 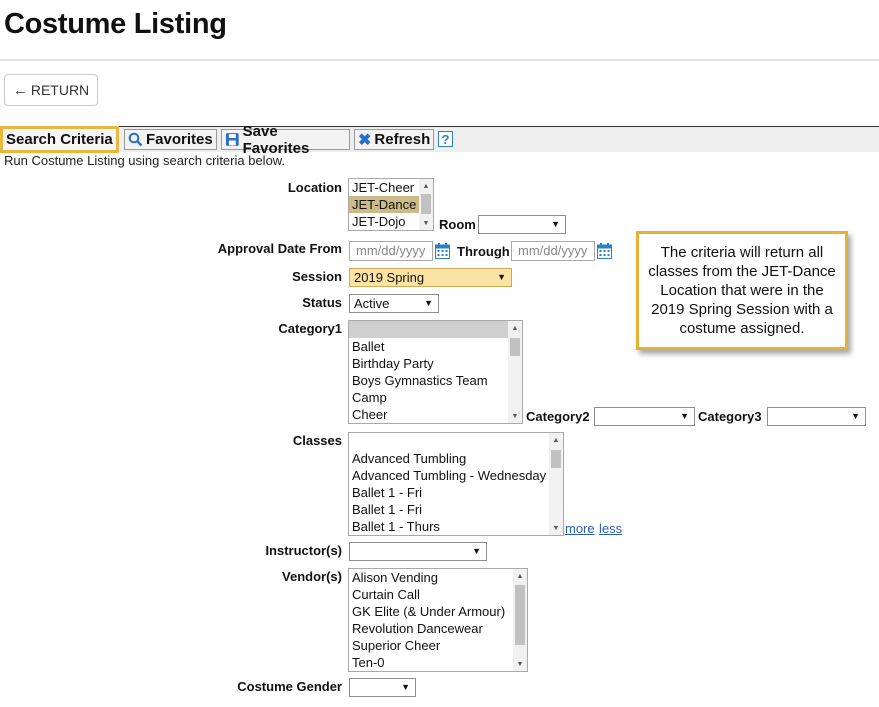 What do you see at coordinates (232, 139) in the screenshot?
I see `save-icon` at bounding box center [232, 139].